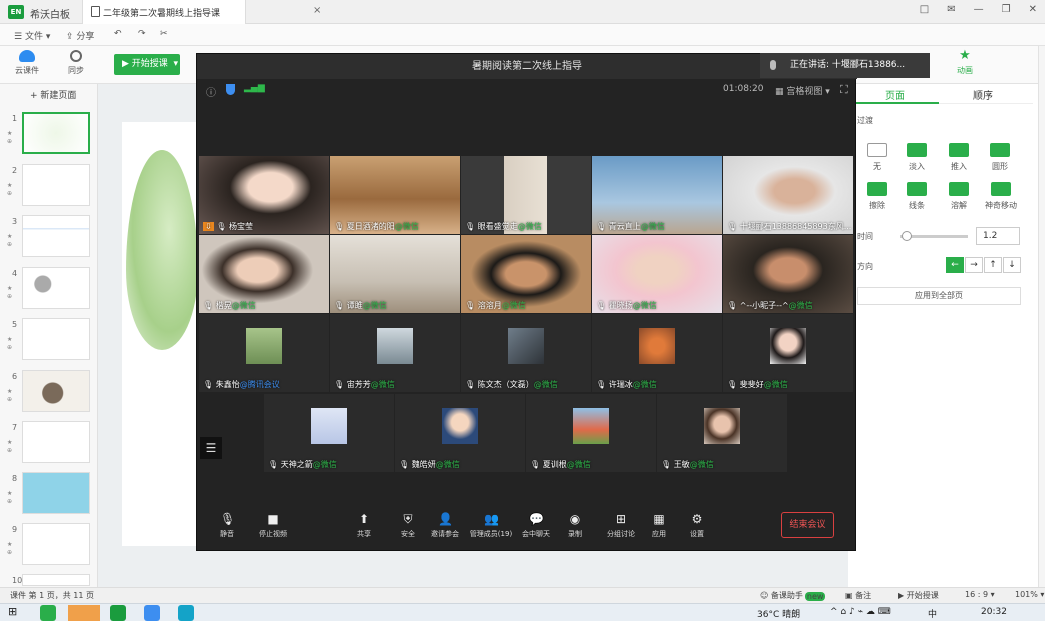 This screenshot has height=621, width=1045. I want to click on avatar, so click(329, 426).